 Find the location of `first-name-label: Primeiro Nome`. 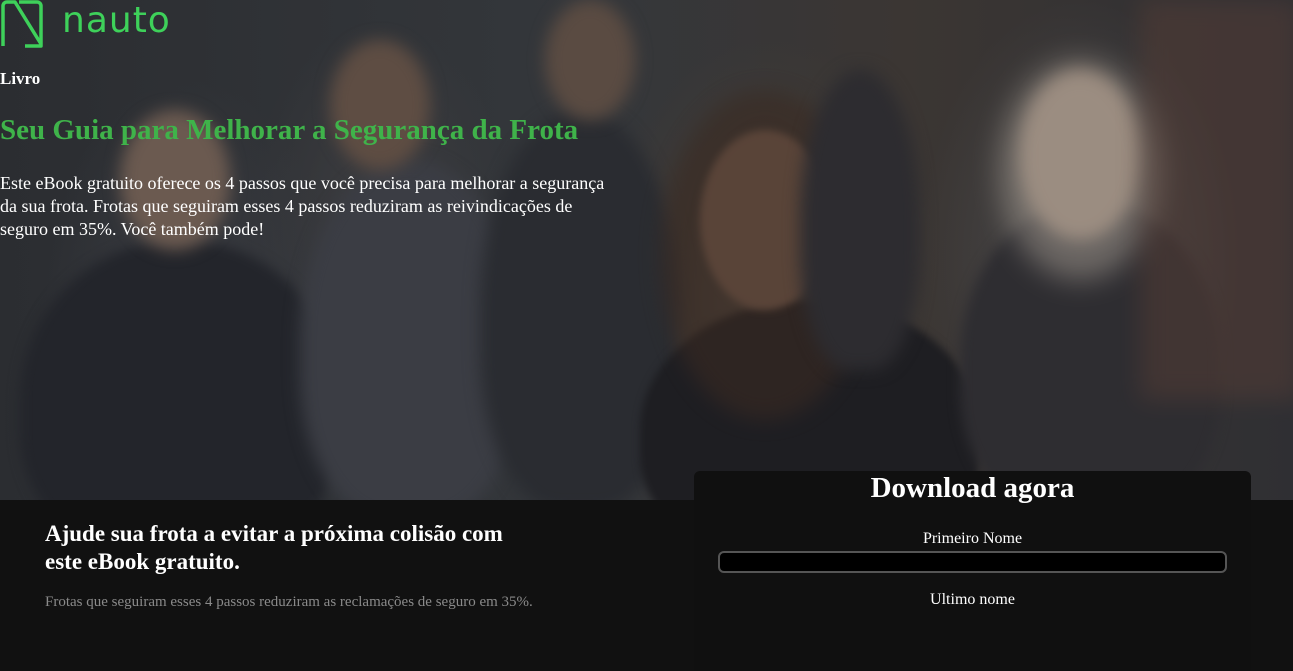

first-name-label: Primeiro Nome is located at coordinates (972, 538).